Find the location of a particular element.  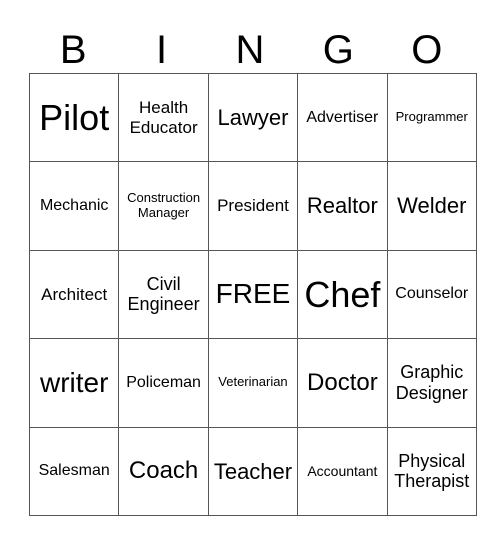

bingo-cell: Counselor is located at coordinates (431, 294).